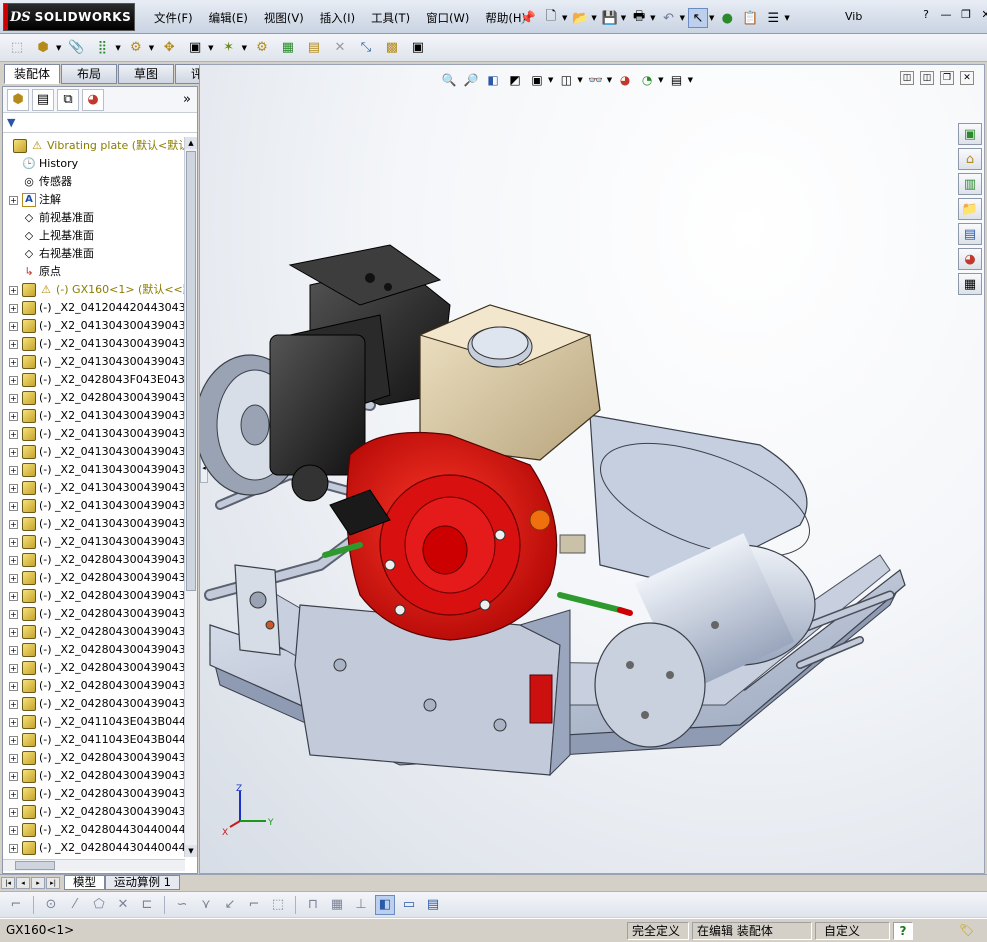 The height and width of the screenshot is (942, 987). Describe the element at coordinates (93, 99) in the screenshot. I see `display-manager-tab-icon: ◕` at that location.